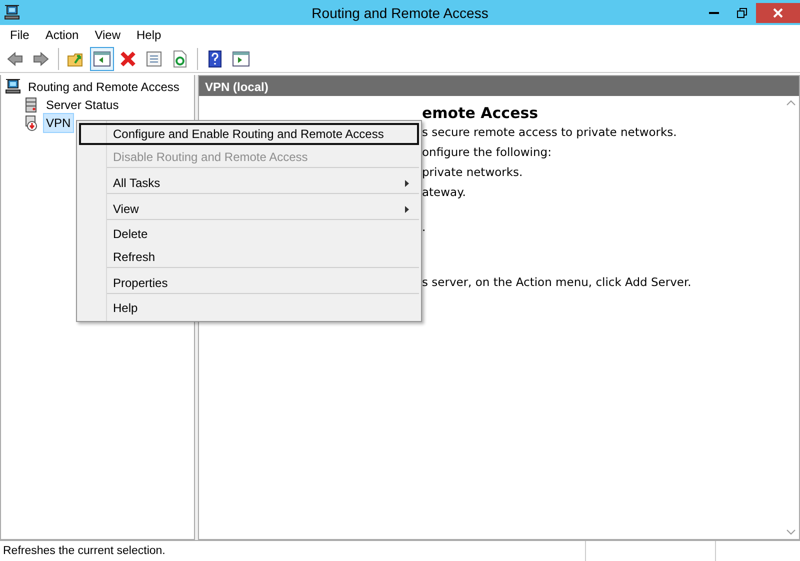 The height and width of the screenshot is (561, 800). I want to click on pane-text: s secure remote access to private networks., so click(550, 132).